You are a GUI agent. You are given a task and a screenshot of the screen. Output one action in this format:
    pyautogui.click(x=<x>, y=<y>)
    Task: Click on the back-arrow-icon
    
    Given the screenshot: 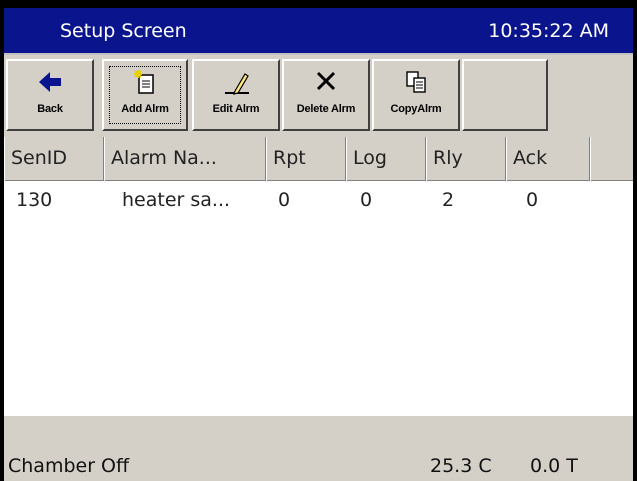 What is the action you would take?
    pyautogui.click(x=50, y=82)
    